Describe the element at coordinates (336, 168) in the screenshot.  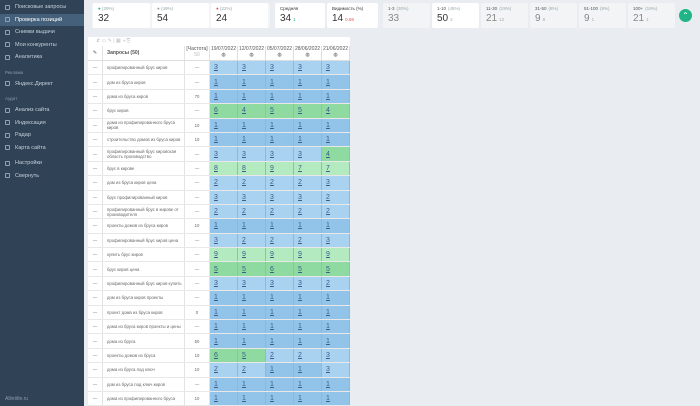
I see `position-cell: 7` at that location.